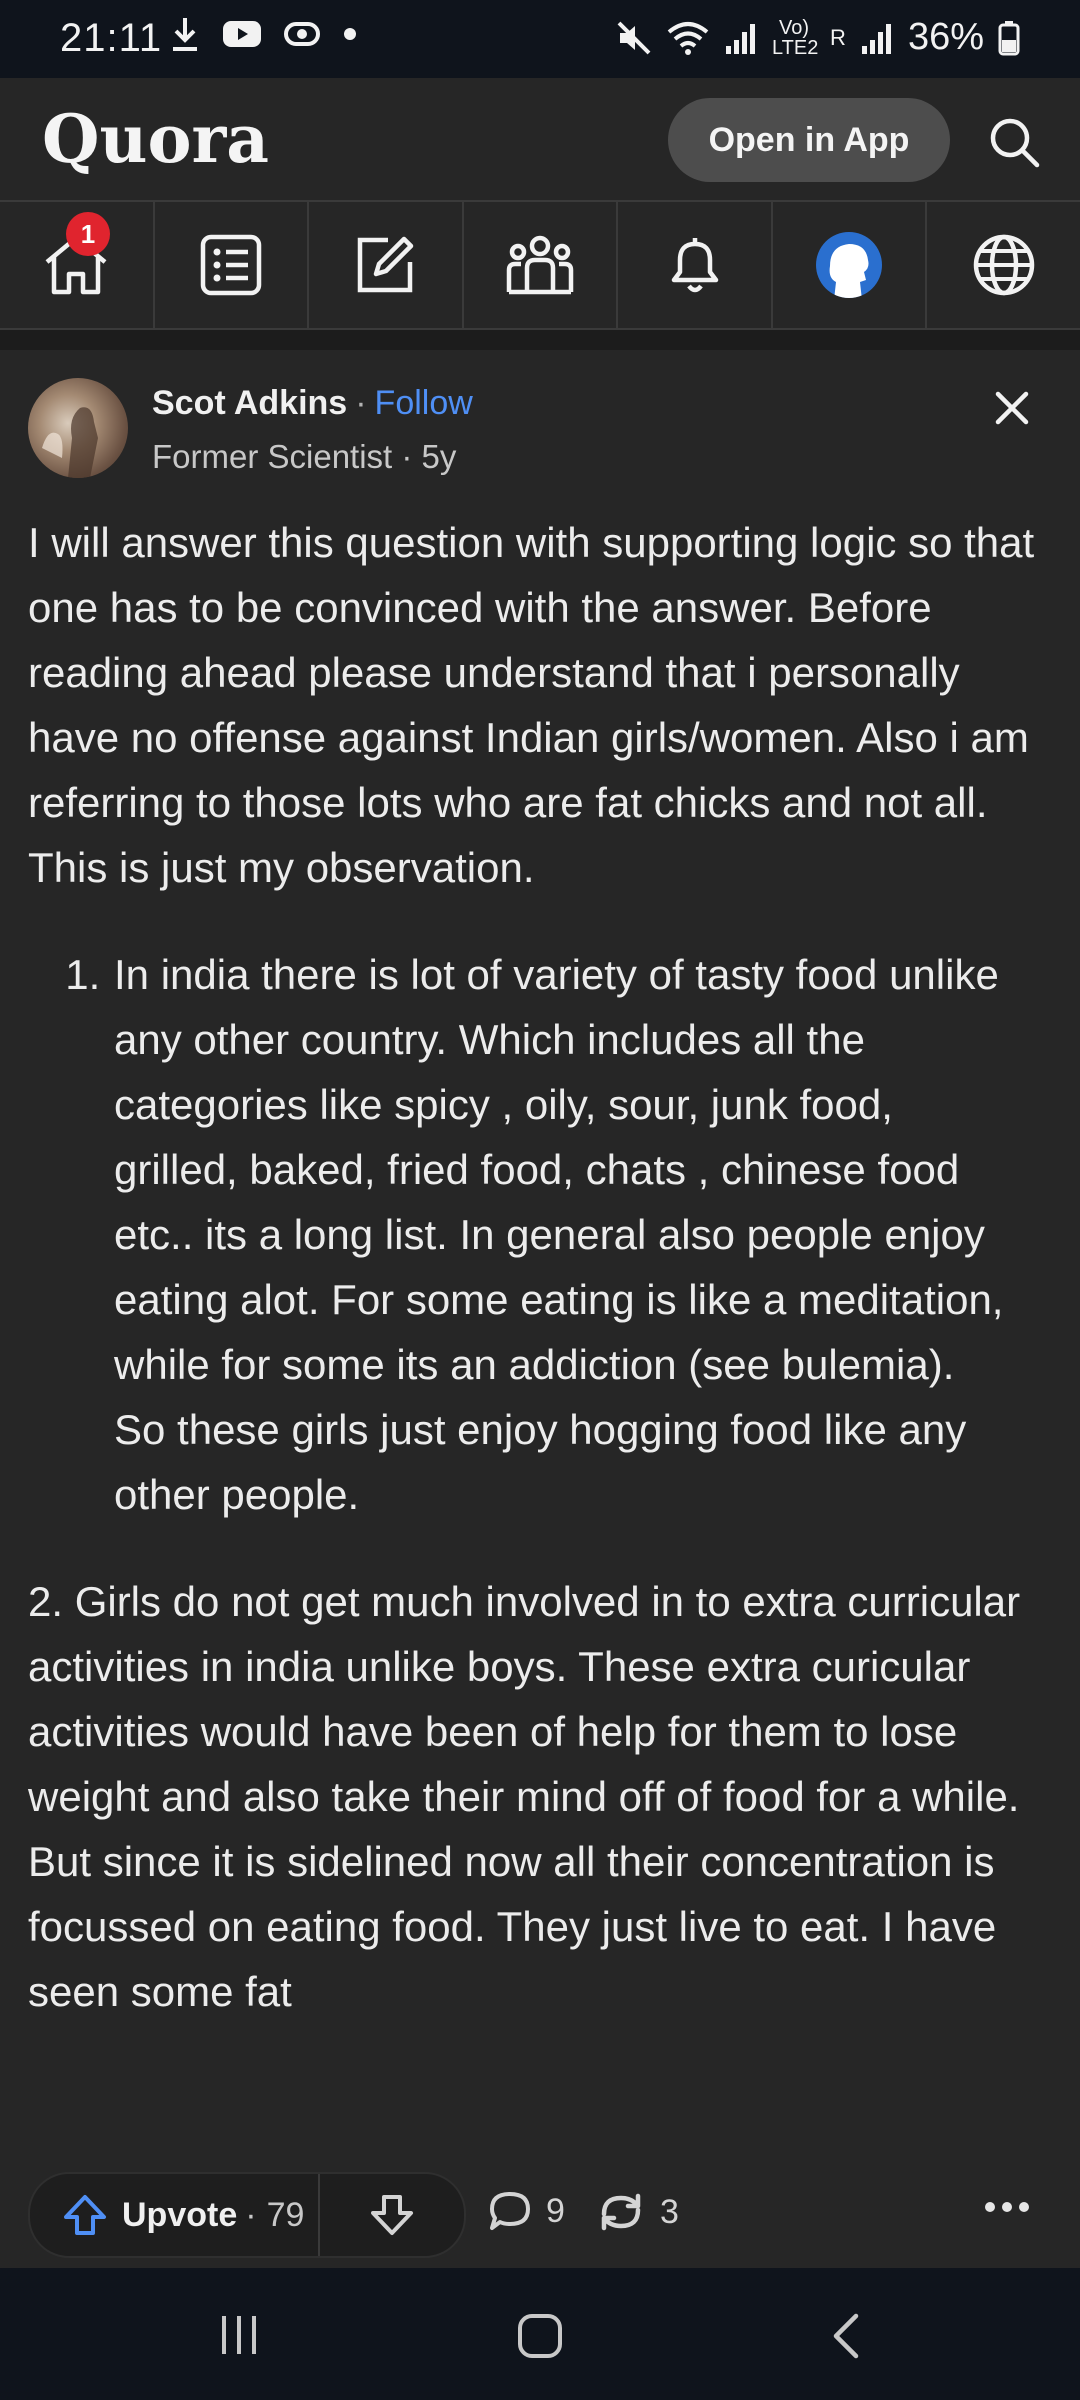 The image size is (1080, 2400). I want to click on battery-percent: 36%, so click(945, 37).